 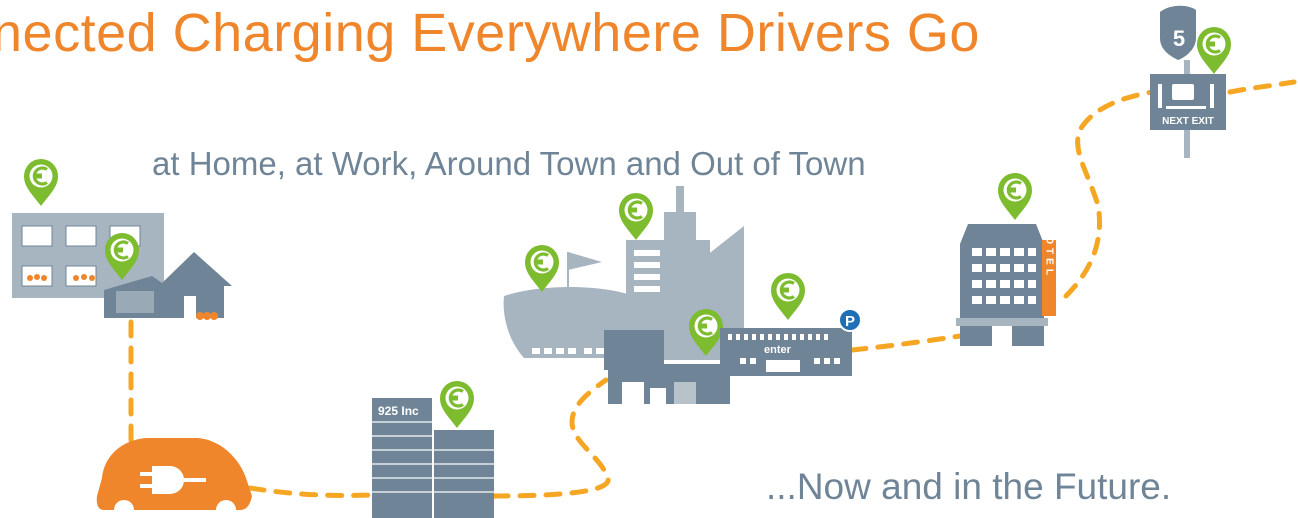 I want to click on electric-car-icon, so click(x=174, y=478).